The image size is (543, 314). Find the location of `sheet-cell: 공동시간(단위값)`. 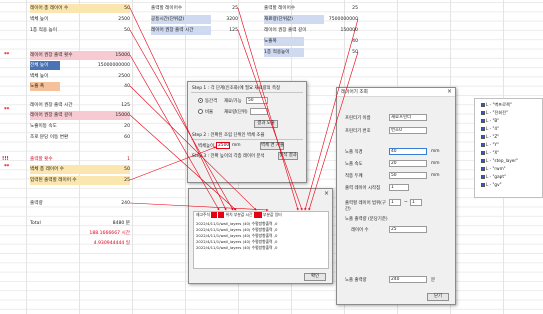

sheet-cell: 공동시간(단위값) is located at coordinates (181, 19).